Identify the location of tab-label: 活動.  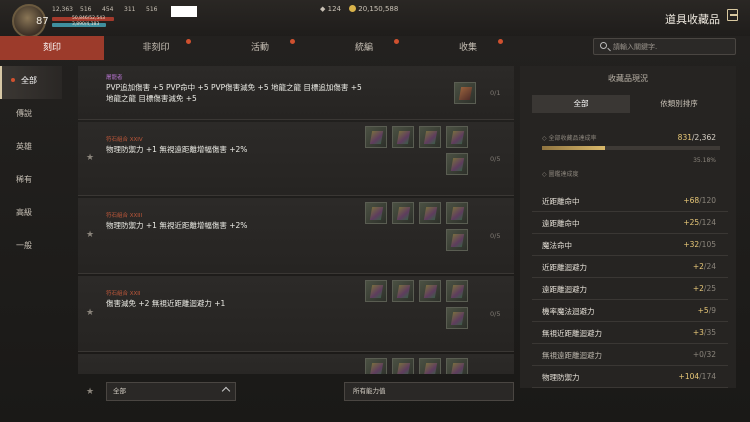
(259, 48).